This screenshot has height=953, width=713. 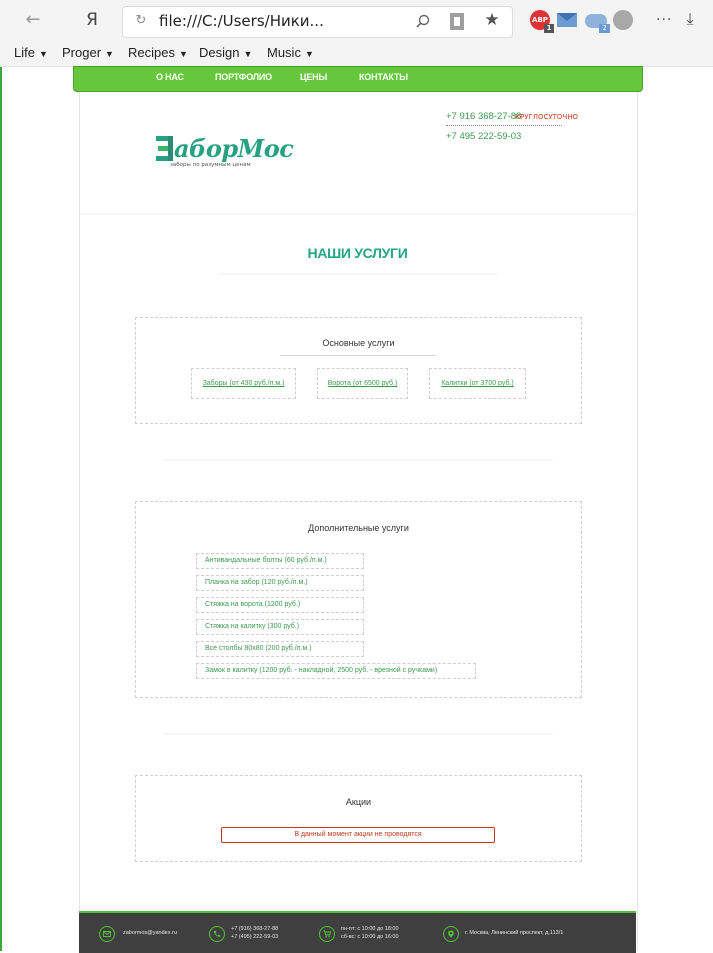 I want to click on adblock-label: ABP, so click(x=540, y=20).